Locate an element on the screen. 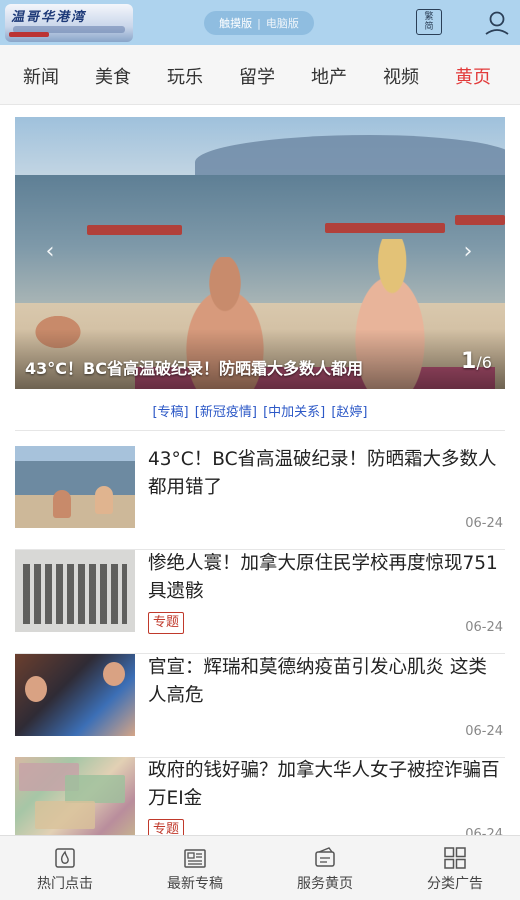 This screenshot has height=900, width=520. news-title: 惨绝人寰！加拿大原住民学校再度惊现751具遗骸 is located at coordinates (325, 578).